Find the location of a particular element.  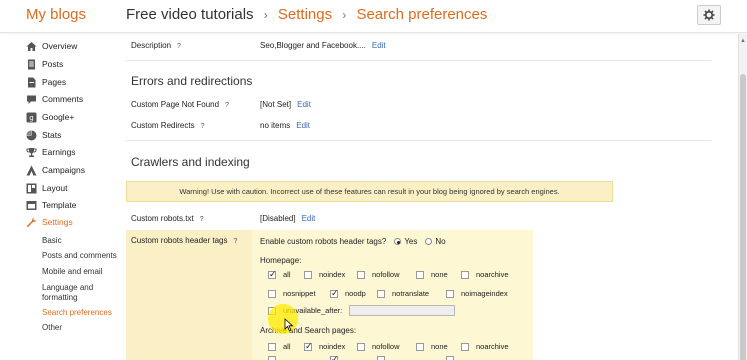

sidebar-item-earnings: Earnings is located at coordinates (51, 152).